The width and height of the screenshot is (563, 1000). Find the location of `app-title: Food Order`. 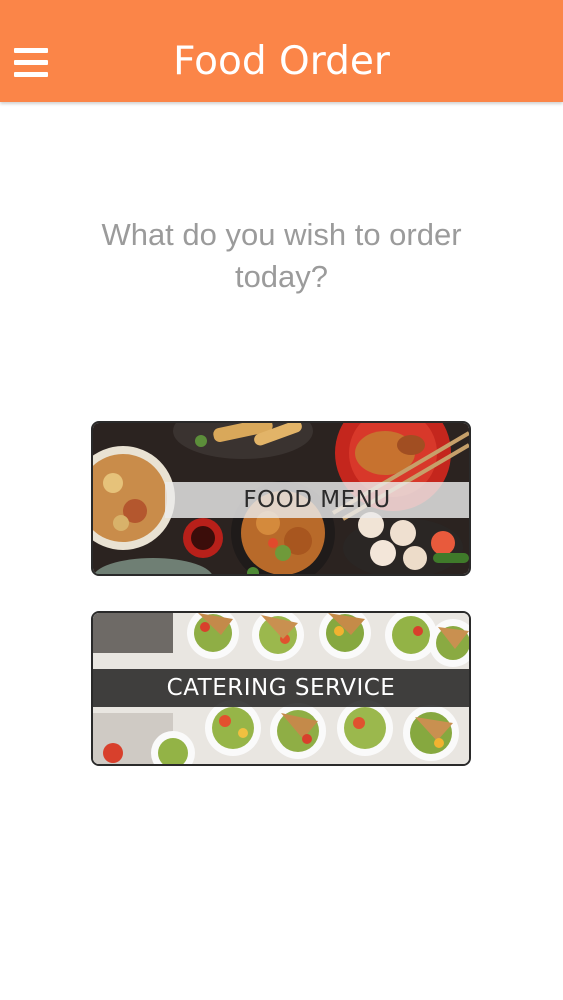

app-title: Food Order is located at coordinates (281, 61).